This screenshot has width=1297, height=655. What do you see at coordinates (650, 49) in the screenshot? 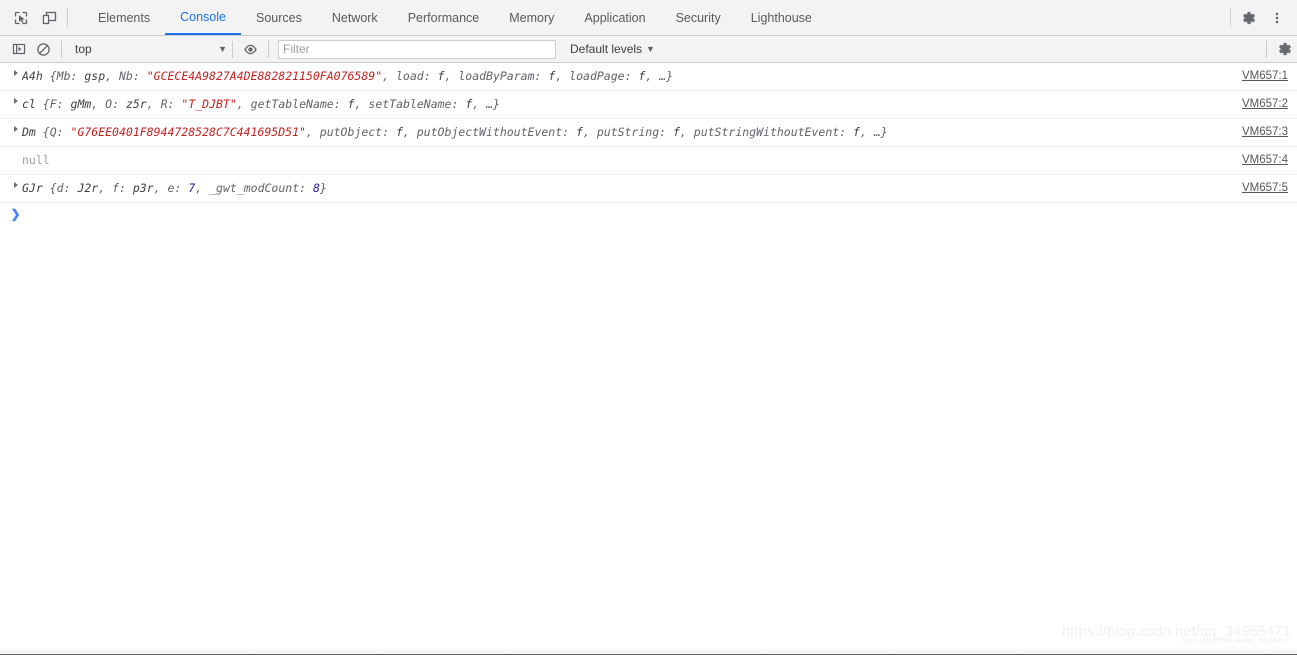
I see `chevron-down-icon: ▼` at bounding box center [650, 49].